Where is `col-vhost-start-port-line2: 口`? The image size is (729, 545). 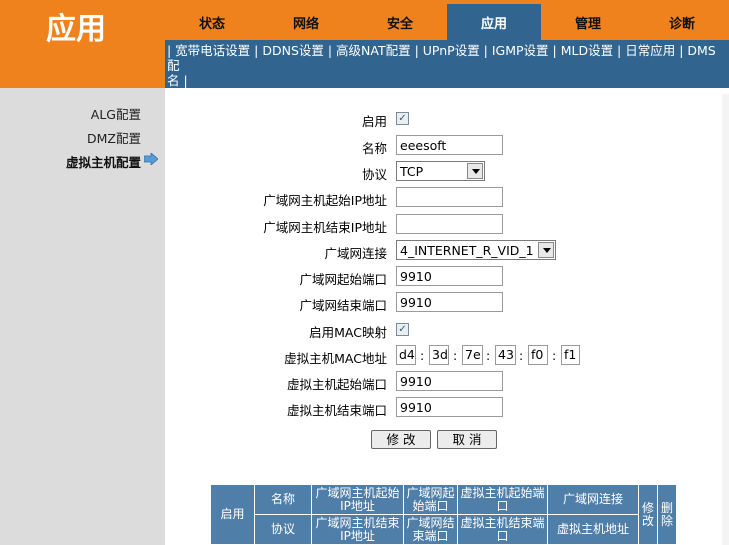
col-vhost-start-port-line2: 口 is located at coordinates (502, 505).